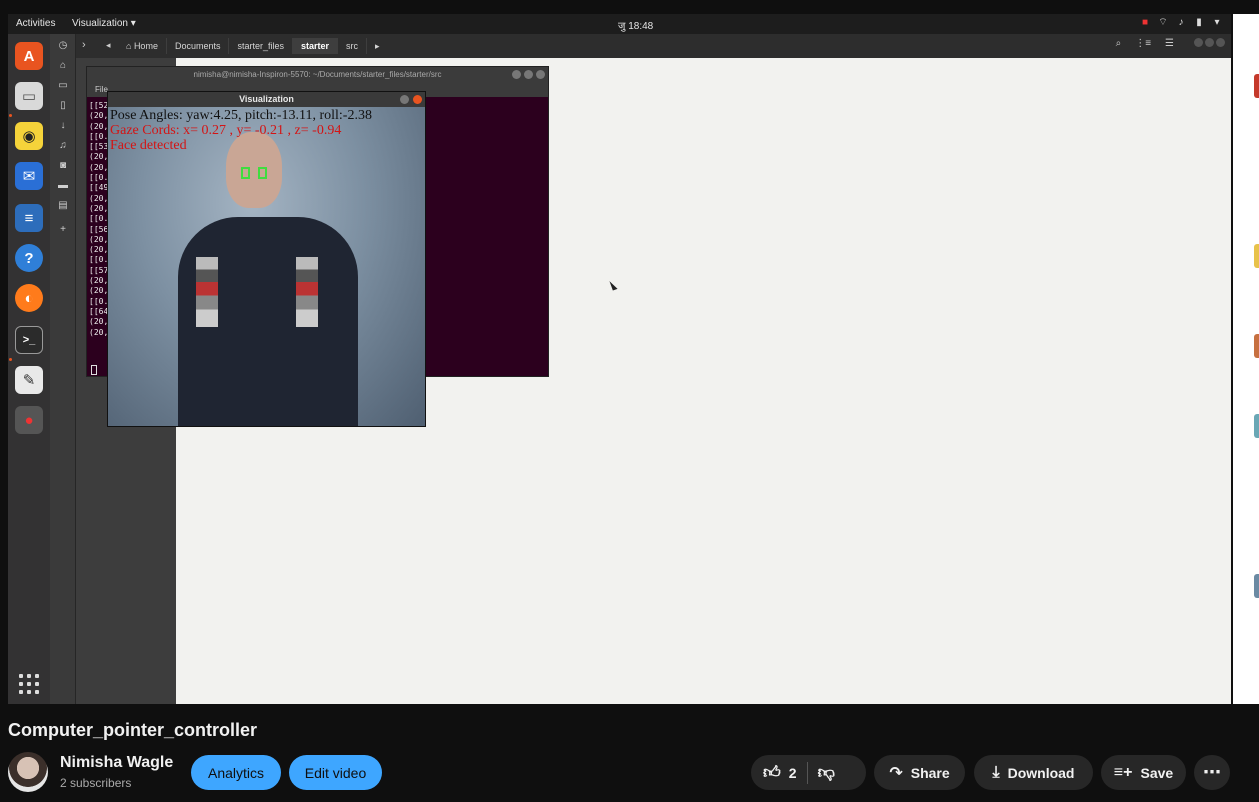 The width and height of the screenshot is (1259, 802). What do you see at coordinates (1246, 359) in the screenshot?
I see `sidebar-peek` at bounding box center [1246, 359].